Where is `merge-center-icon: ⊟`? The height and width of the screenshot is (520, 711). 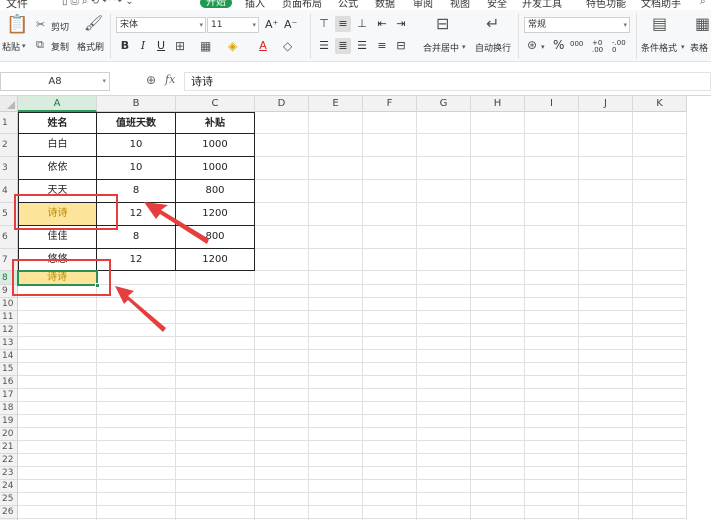 merge-center-icon: ⊟ is located at coordinates (442, 24).